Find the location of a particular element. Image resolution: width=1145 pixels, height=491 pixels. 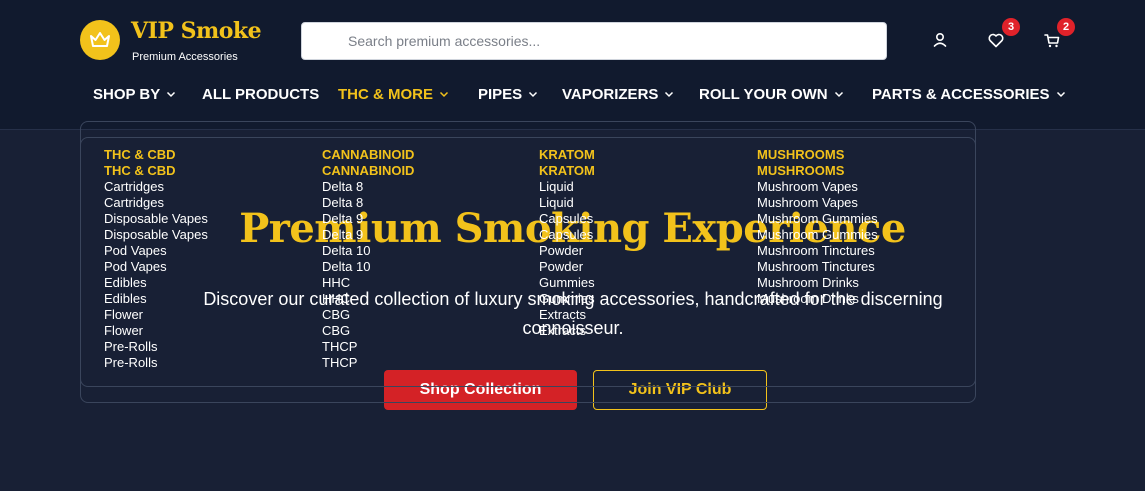

search-input is located at coordinates (608, 41).